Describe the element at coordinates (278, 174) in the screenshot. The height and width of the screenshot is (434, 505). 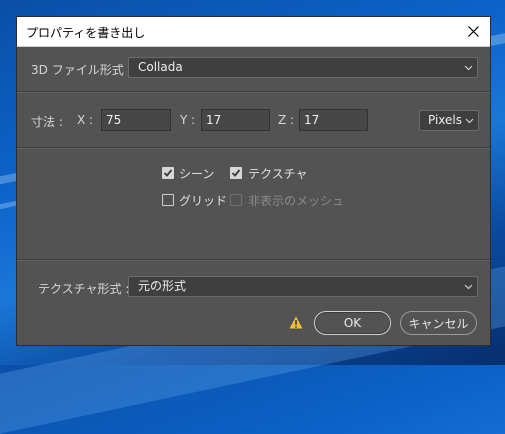
I see `texture-label: テクスチャ` at that location.